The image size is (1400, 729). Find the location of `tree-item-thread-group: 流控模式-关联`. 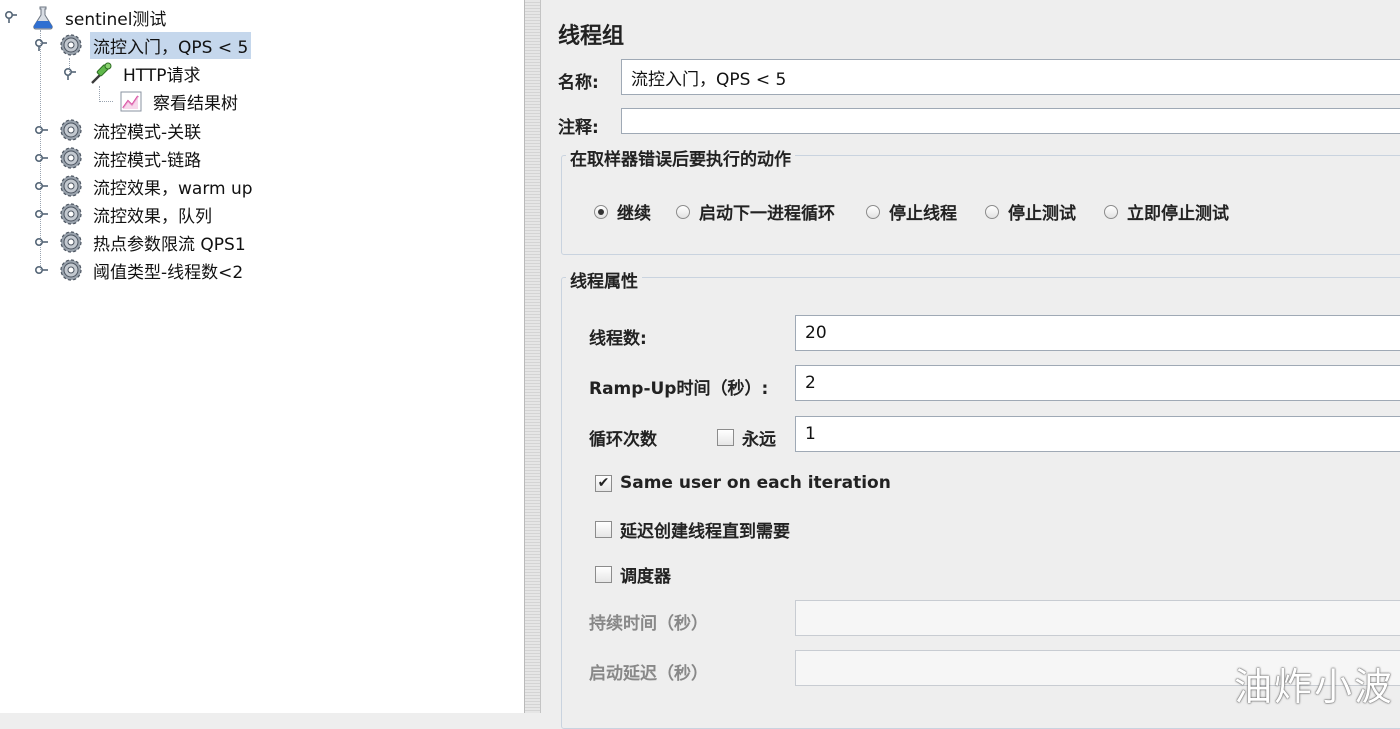

tree-item-thread-group: 流控模式-关联 is located at coordinates (131, 130).